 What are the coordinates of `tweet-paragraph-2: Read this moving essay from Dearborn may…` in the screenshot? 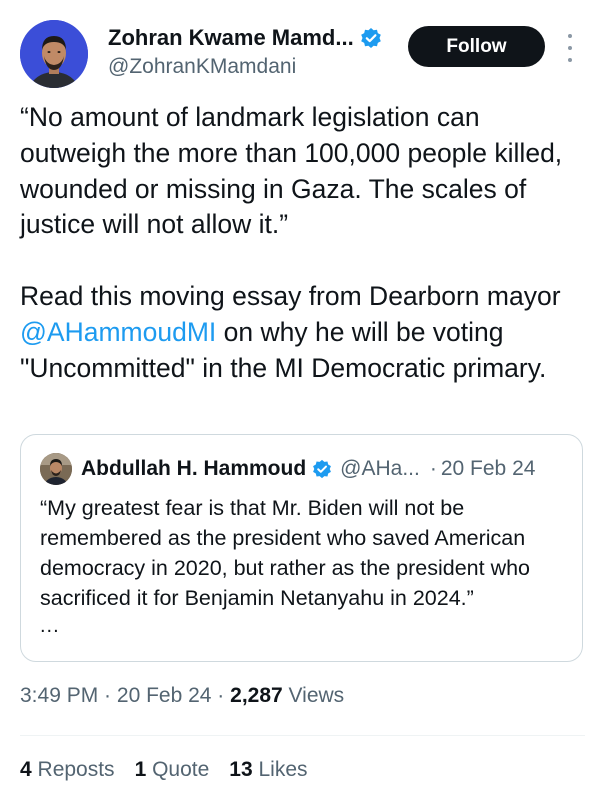 It's located at (305, 332).